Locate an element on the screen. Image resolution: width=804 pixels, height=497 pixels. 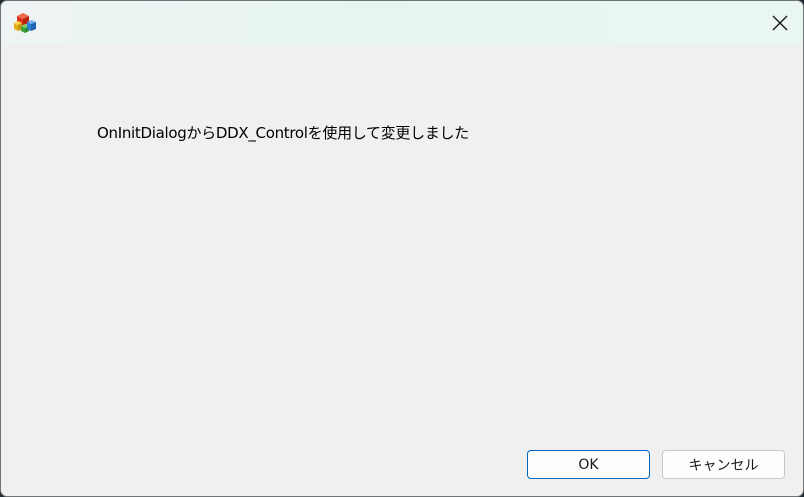
dialog-message: OnInitDialogからDDX_Controlを使用して変更しました is located at coordinates (283, 133).